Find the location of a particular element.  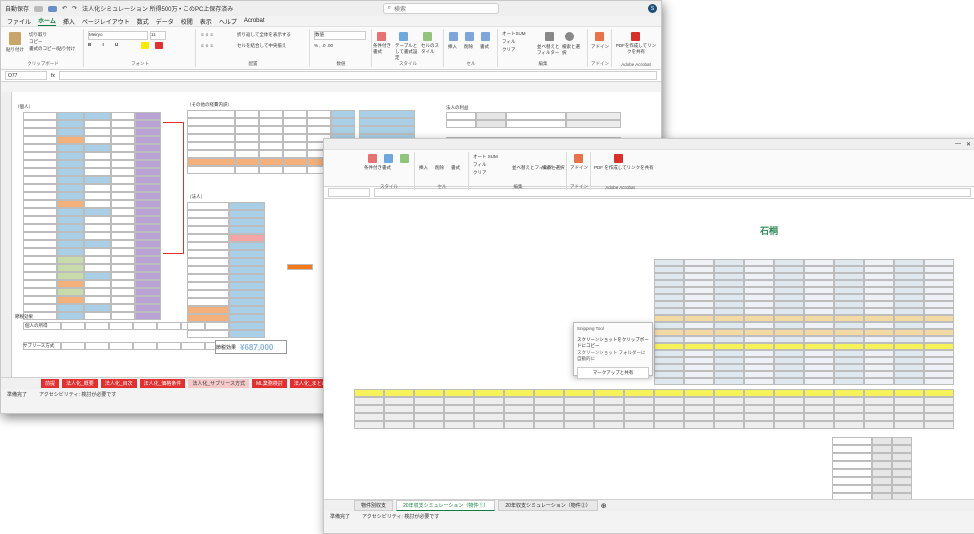

align-icons-2: ≡≡≡ is located at coordinates (208, 45).